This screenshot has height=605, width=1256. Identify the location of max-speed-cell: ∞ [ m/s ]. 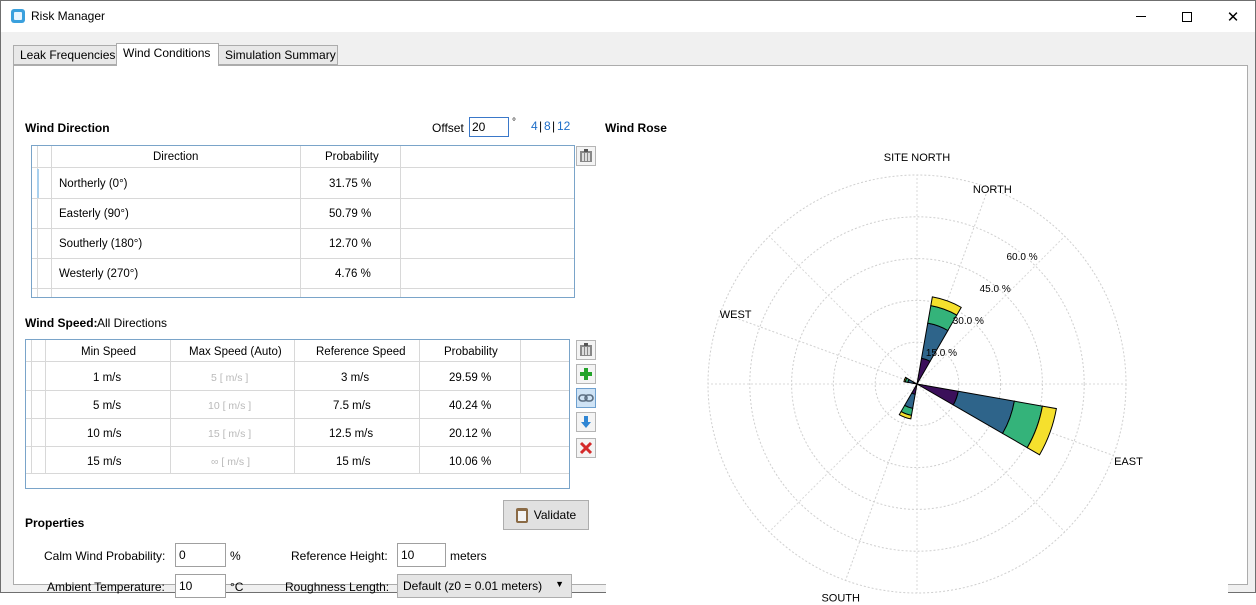
(230, 462).